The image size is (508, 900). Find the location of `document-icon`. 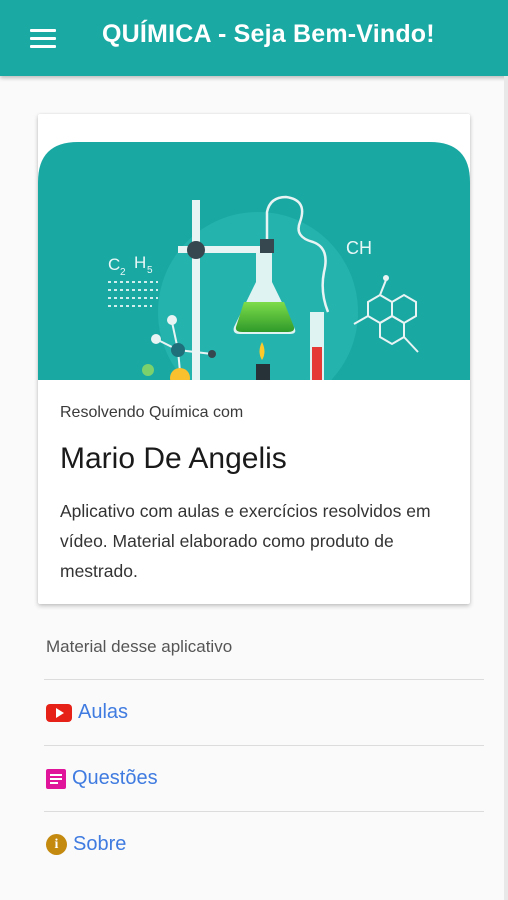

document-icon is located at coordinates (56, 778).